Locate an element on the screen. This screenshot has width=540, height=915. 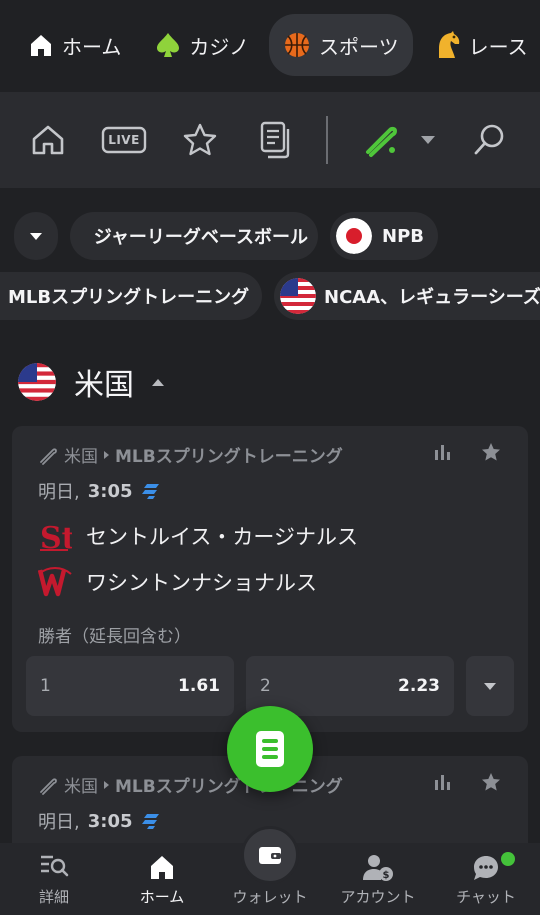
team-home-name: セントルイス・カージナルス is located at coordinates (222, 537).